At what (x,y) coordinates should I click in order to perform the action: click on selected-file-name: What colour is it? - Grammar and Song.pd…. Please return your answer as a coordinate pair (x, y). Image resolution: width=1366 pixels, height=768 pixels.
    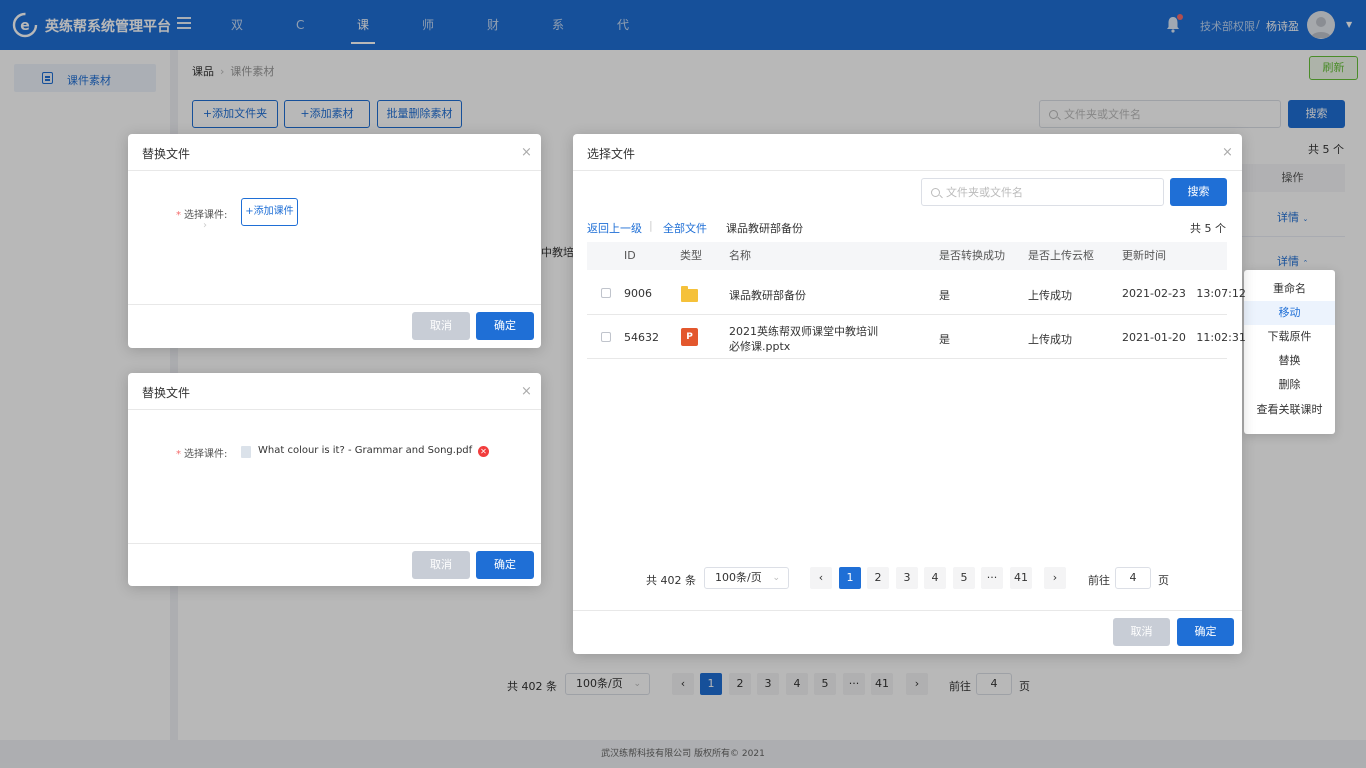
    Looking at the image, I should click on (365, 450).